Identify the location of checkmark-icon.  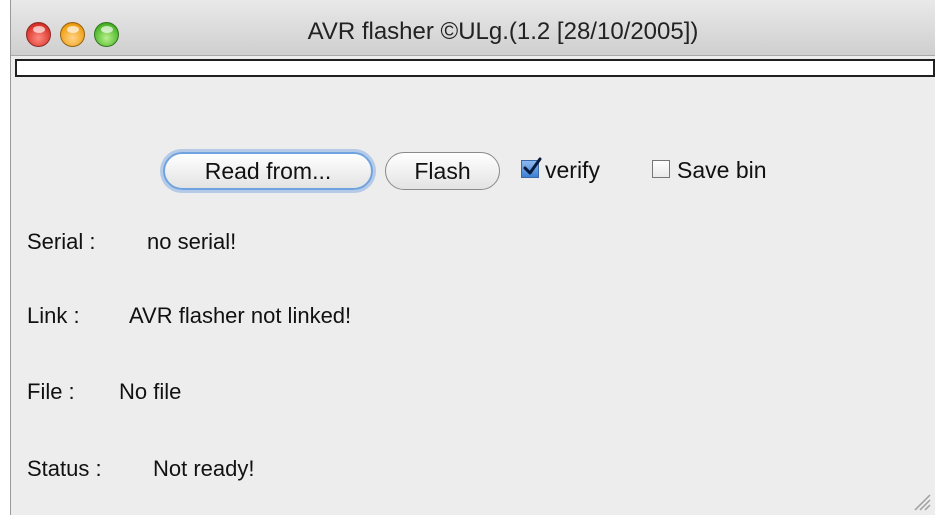
(532, 166).